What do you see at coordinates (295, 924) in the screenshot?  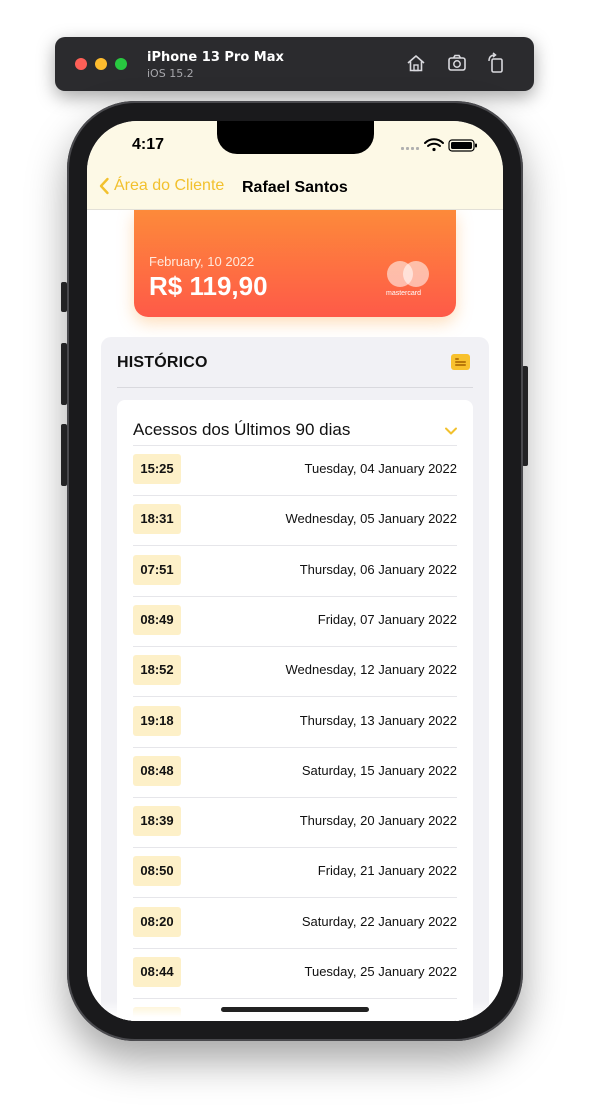 I see `list-item: 08:20 Saturday, 22 January 2022` at bounding box center [295, 924].